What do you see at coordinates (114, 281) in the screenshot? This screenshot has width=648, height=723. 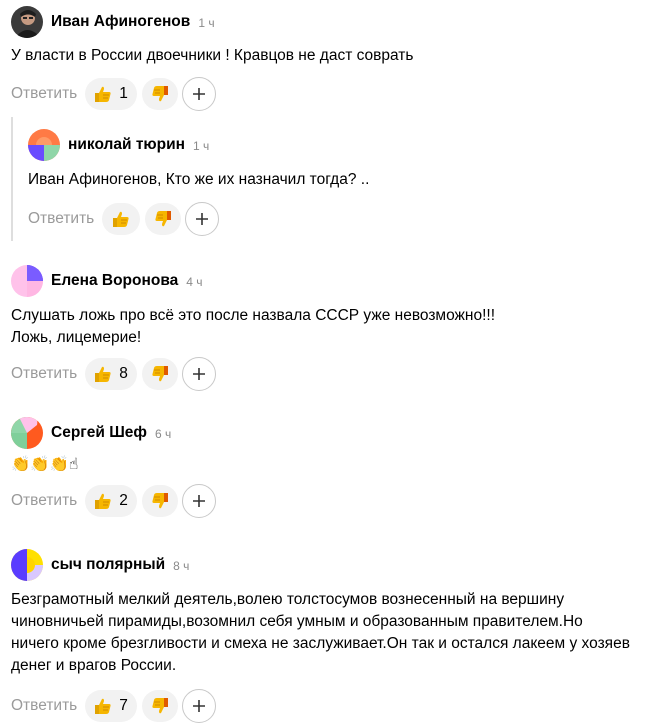 I see `author-name: Елена Воронова` at bounding box center [114, 281].